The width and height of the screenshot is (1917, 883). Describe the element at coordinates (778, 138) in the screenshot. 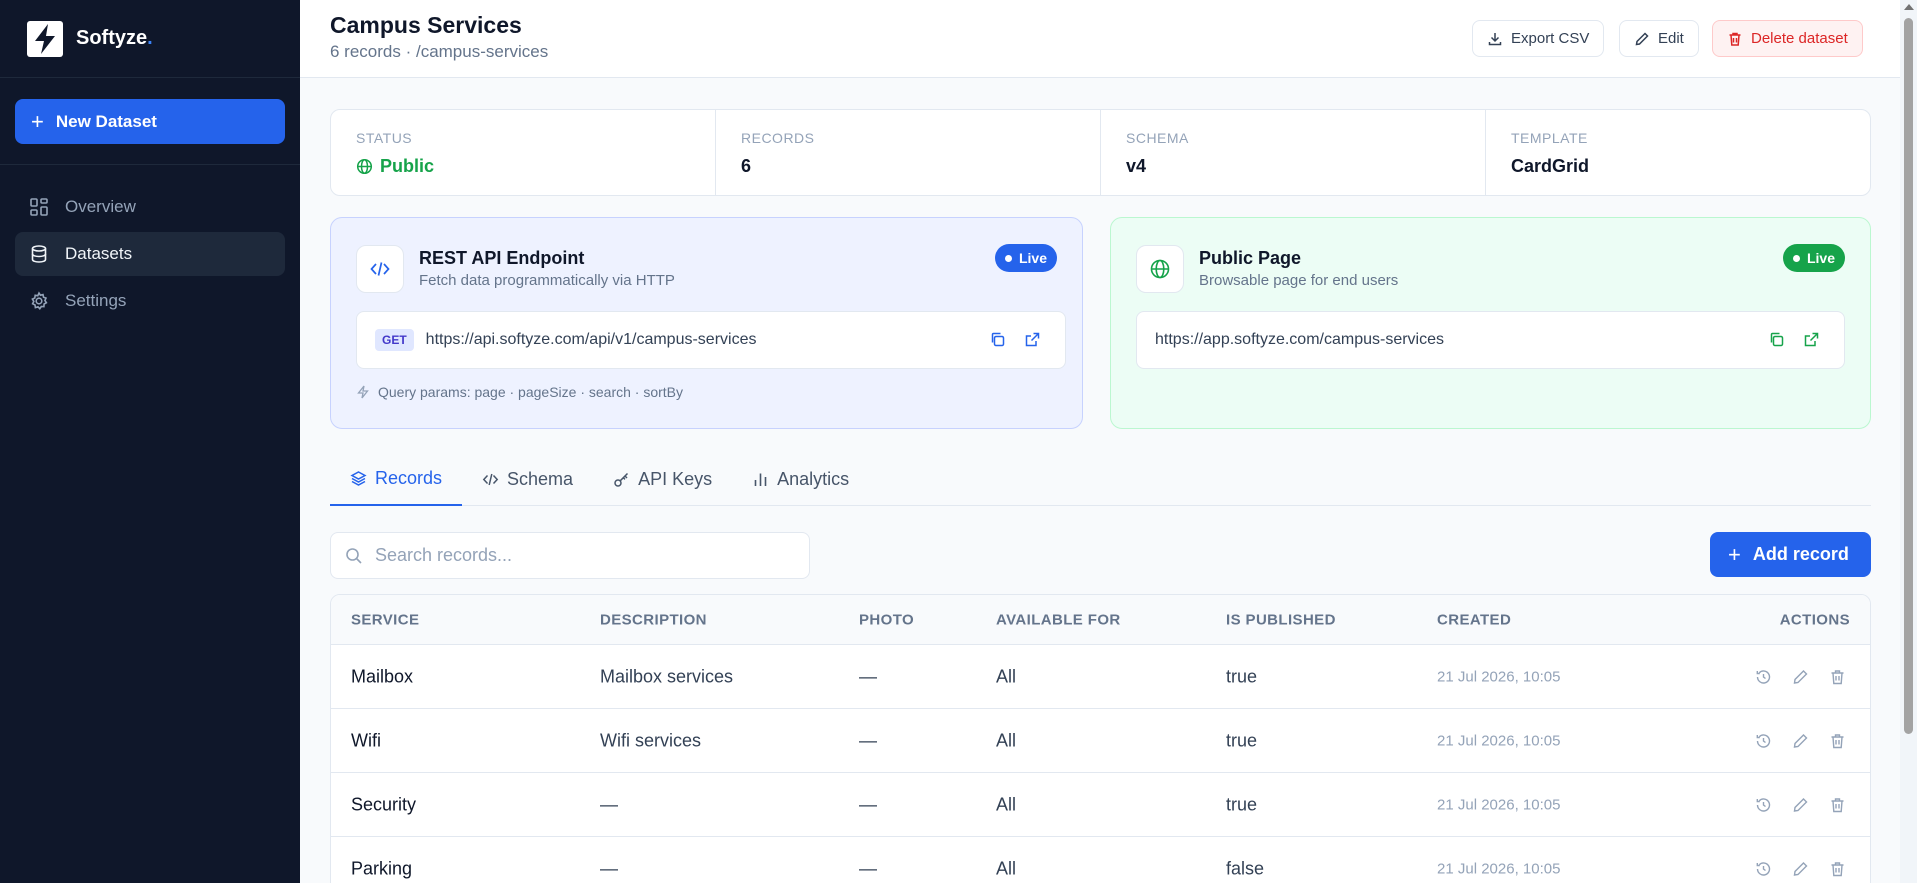

I see `stat-label: RECORDS` at that location.